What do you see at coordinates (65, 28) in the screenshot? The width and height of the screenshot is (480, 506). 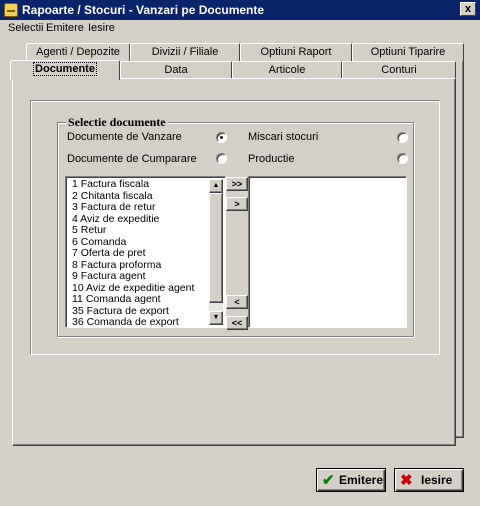 I see `menu-emitere: Emitere` at bounding box center [65, 28].